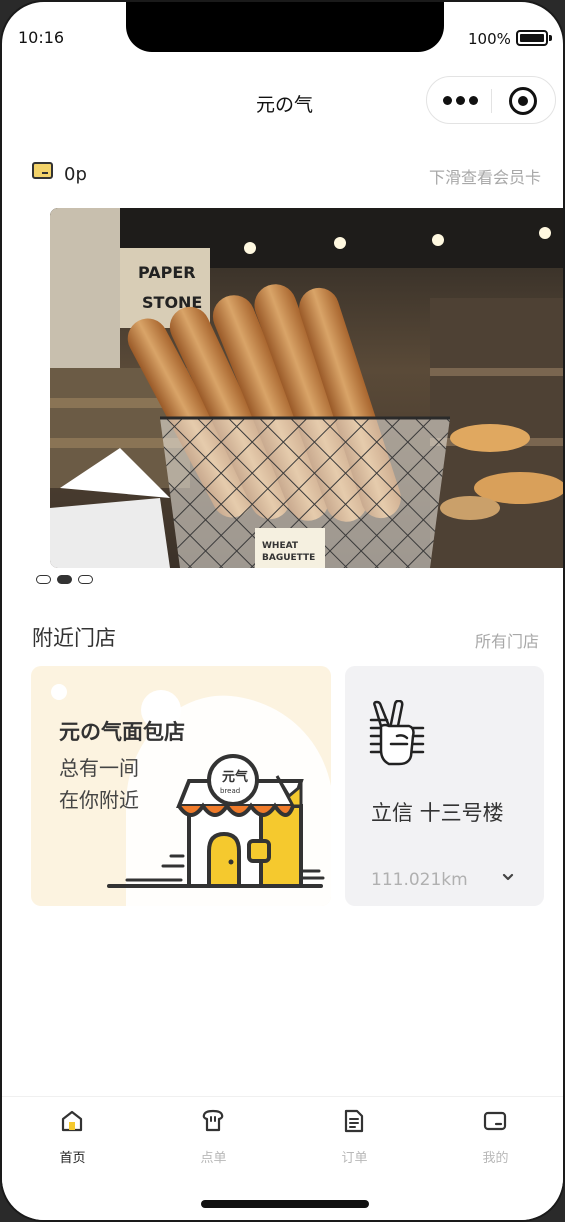 The height and width of the screenshot is (1222, 565). I want to click on tab-home: 首页, so click(72, 1142).